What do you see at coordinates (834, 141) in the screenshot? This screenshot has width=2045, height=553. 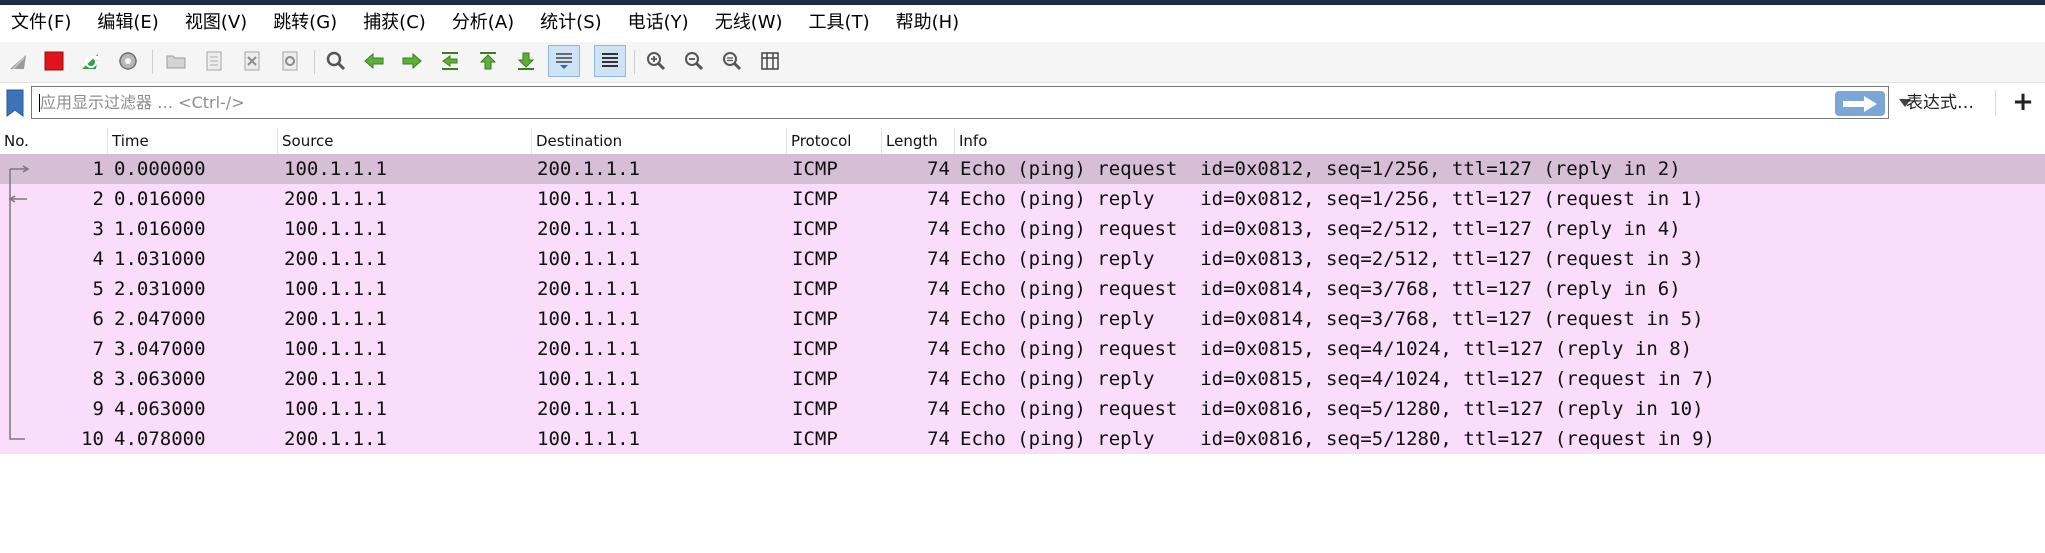 I see `column-header-protocol: Protocol` at bounding box center [834, 141].